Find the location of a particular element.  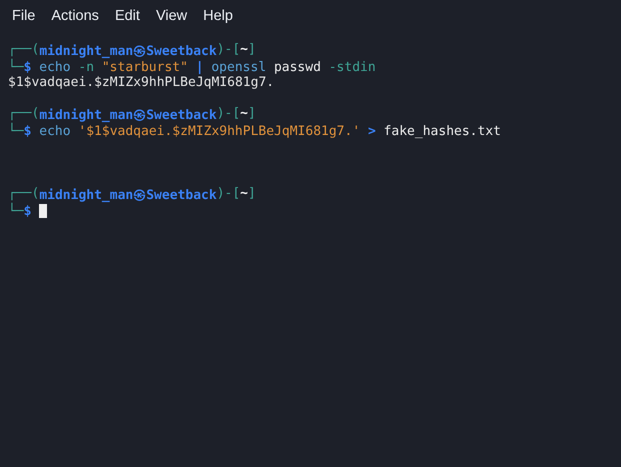

command-token: '$1$vadqaei.$zMIZx9hhPLBeJqMI681g7.' is located at coordinates (219, 131).